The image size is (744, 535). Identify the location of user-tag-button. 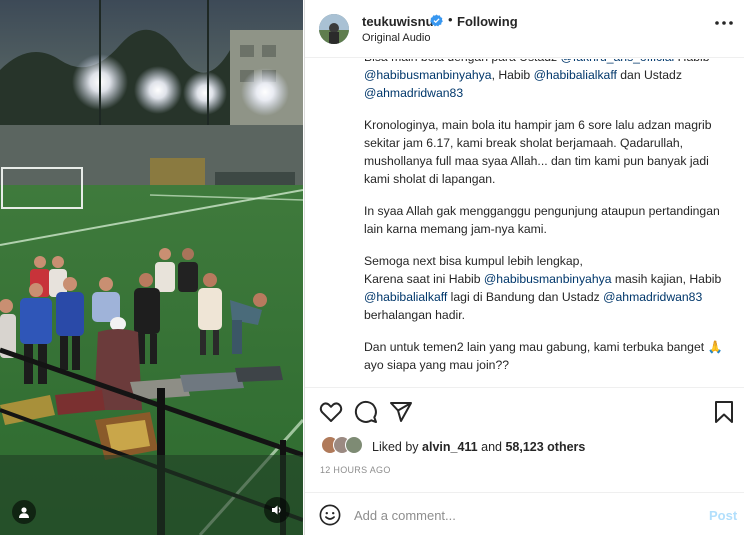
(24, 512).